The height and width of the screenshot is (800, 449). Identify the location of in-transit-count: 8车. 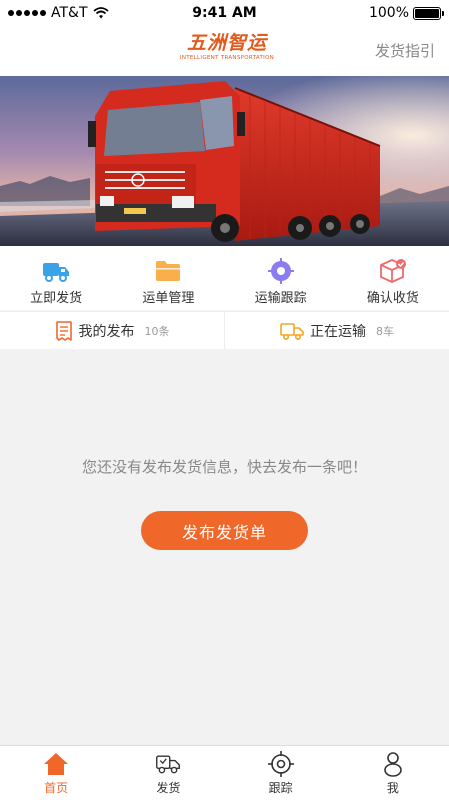
(385, 331).